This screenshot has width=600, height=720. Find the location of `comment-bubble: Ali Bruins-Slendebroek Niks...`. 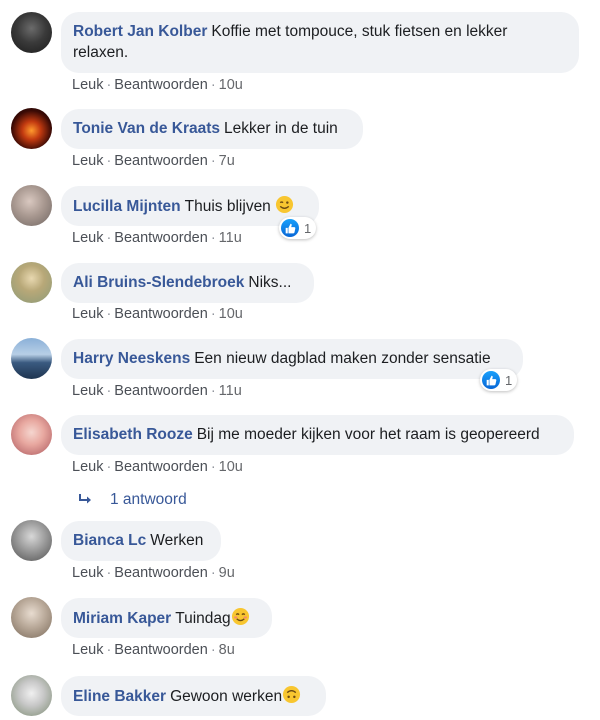

comment-bubble: Ali Bruins-Slendebroek Niks... is located at coordinates (187, 283).